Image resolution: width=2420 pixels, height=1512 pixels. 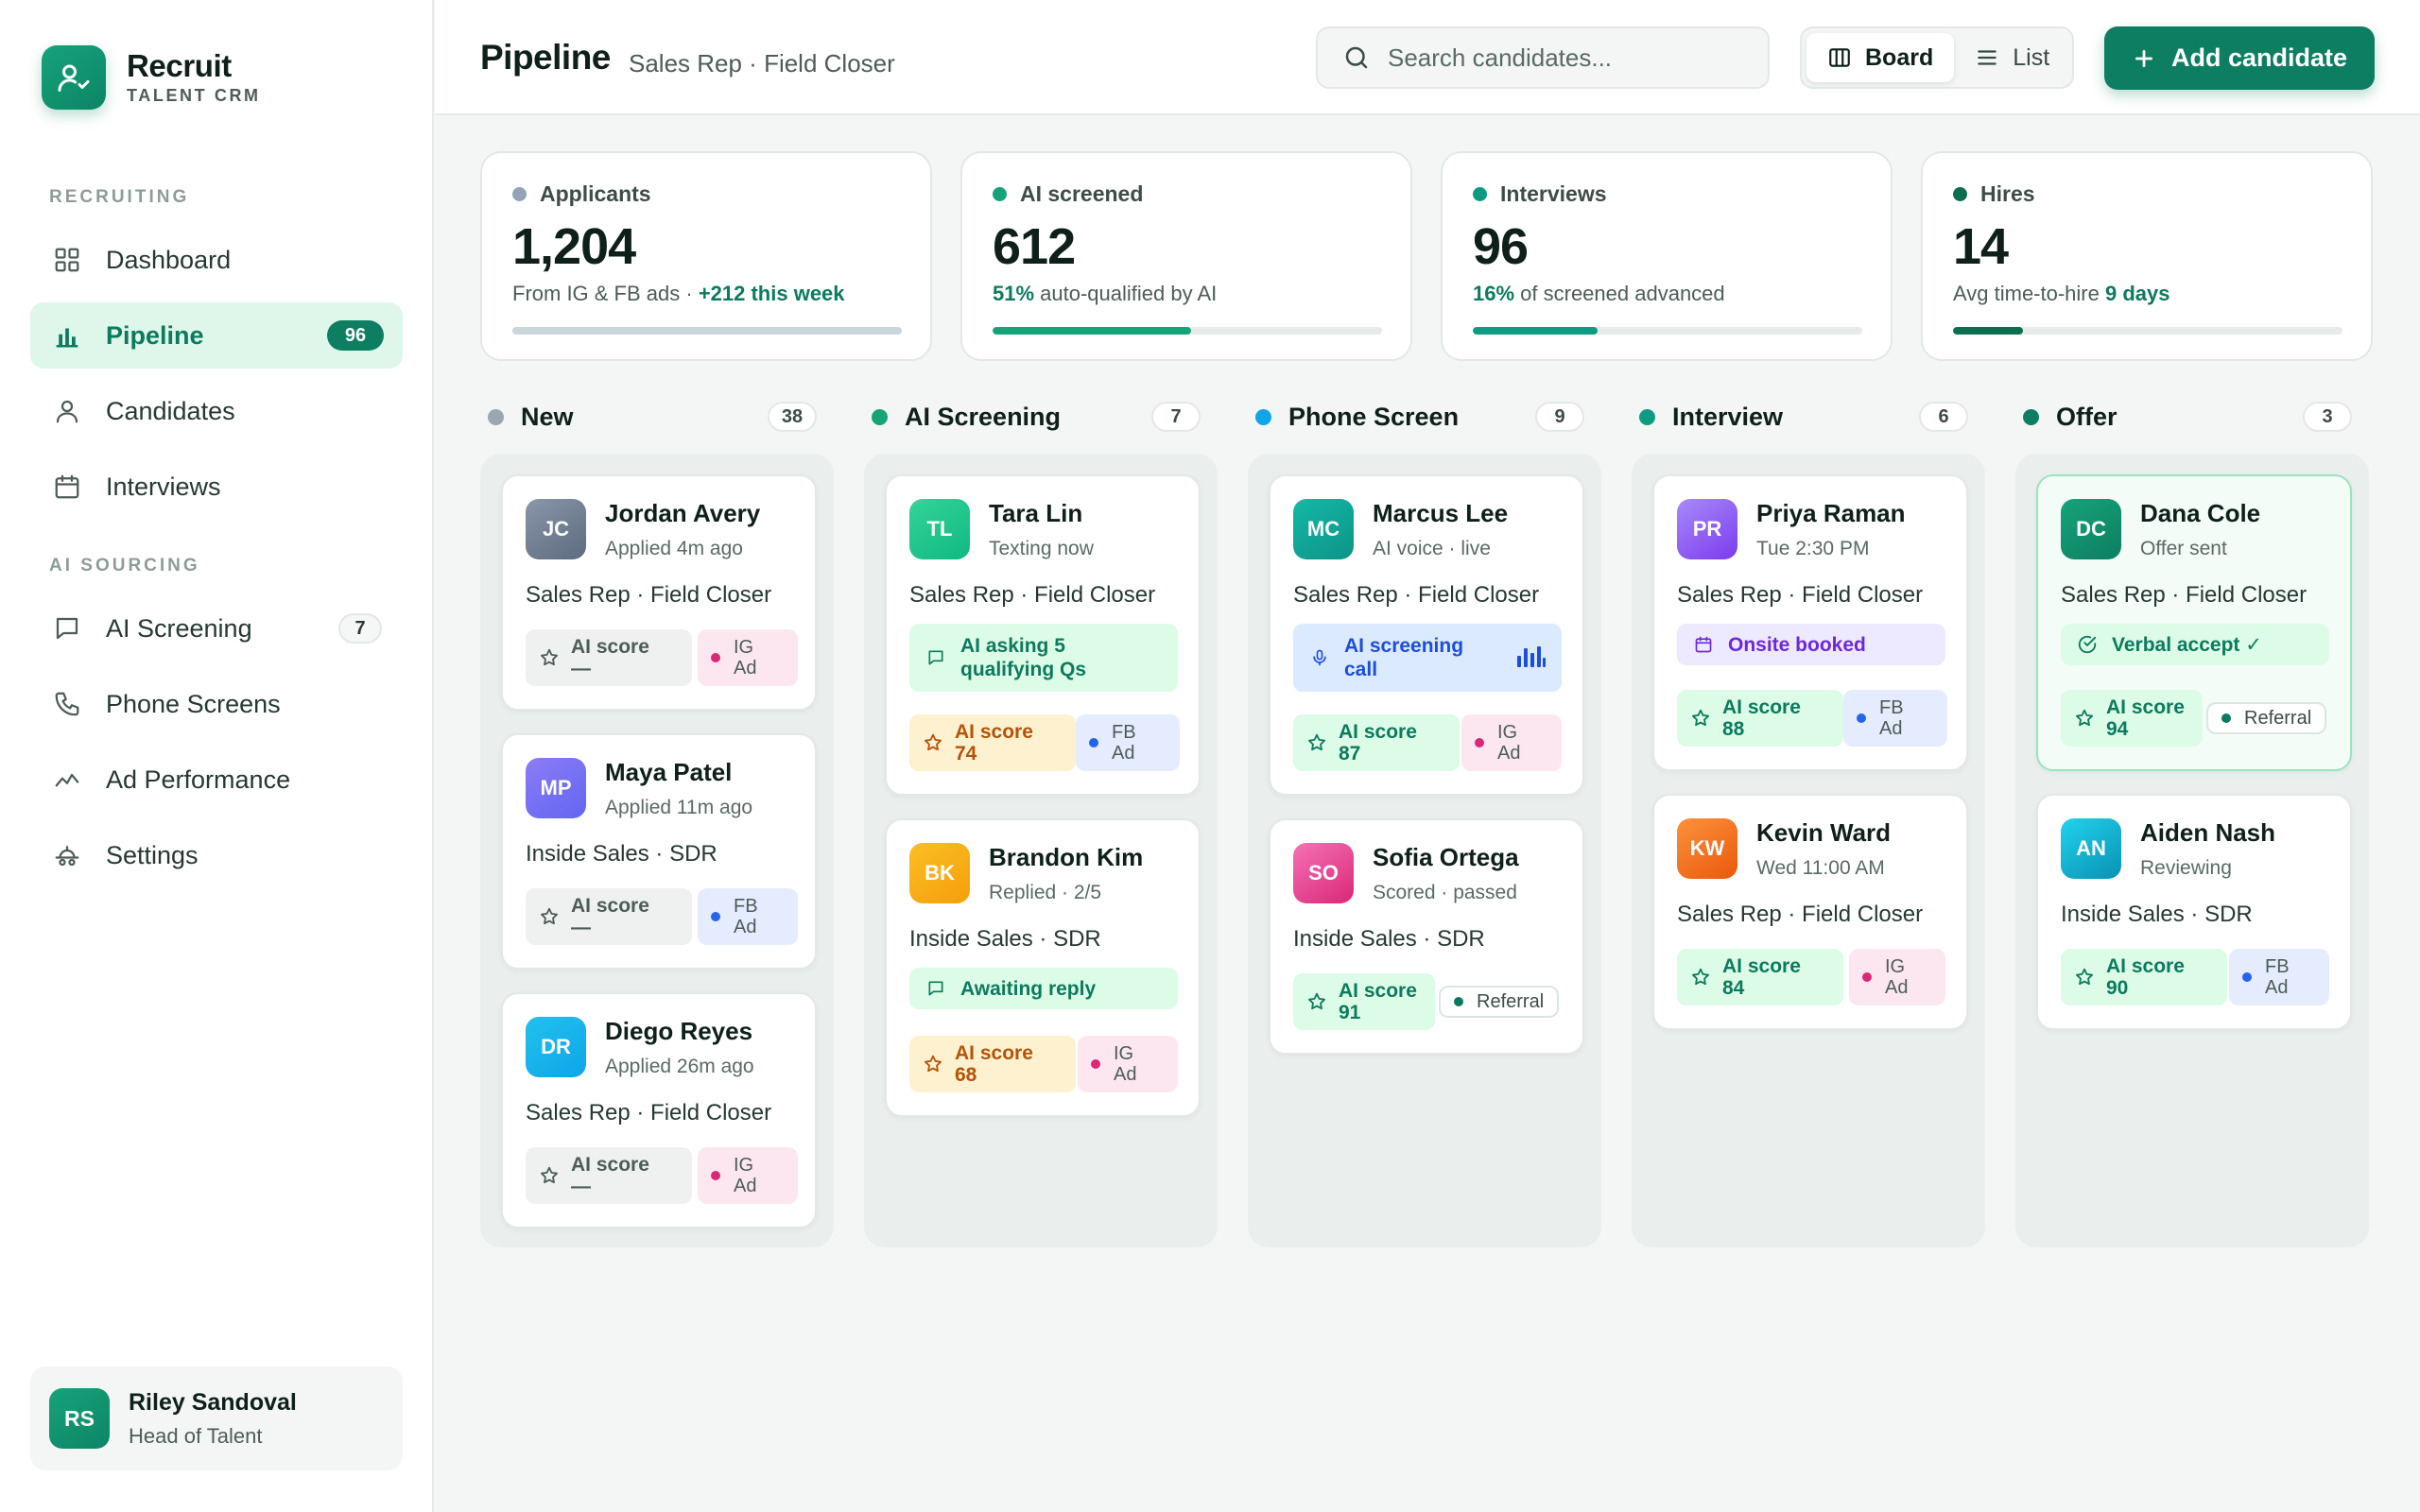 What do you see at coordinates (939, 873) in the screenshot?
I see `avatar: BK` at bounding box center [939, 873].